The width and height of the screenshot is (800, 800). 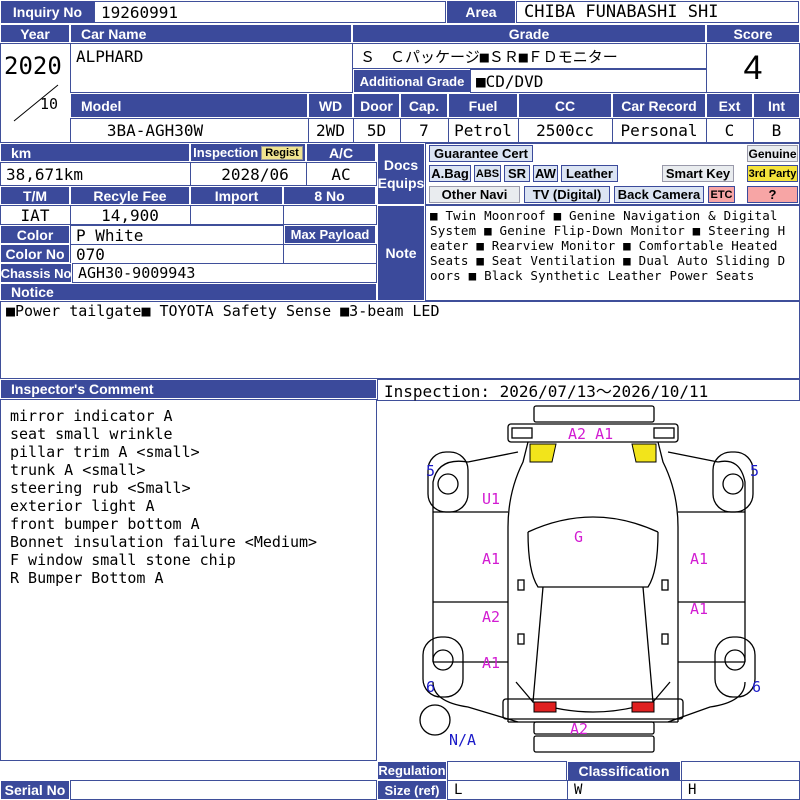 I want to click on score-value: 4, so click(x=753, y=67).